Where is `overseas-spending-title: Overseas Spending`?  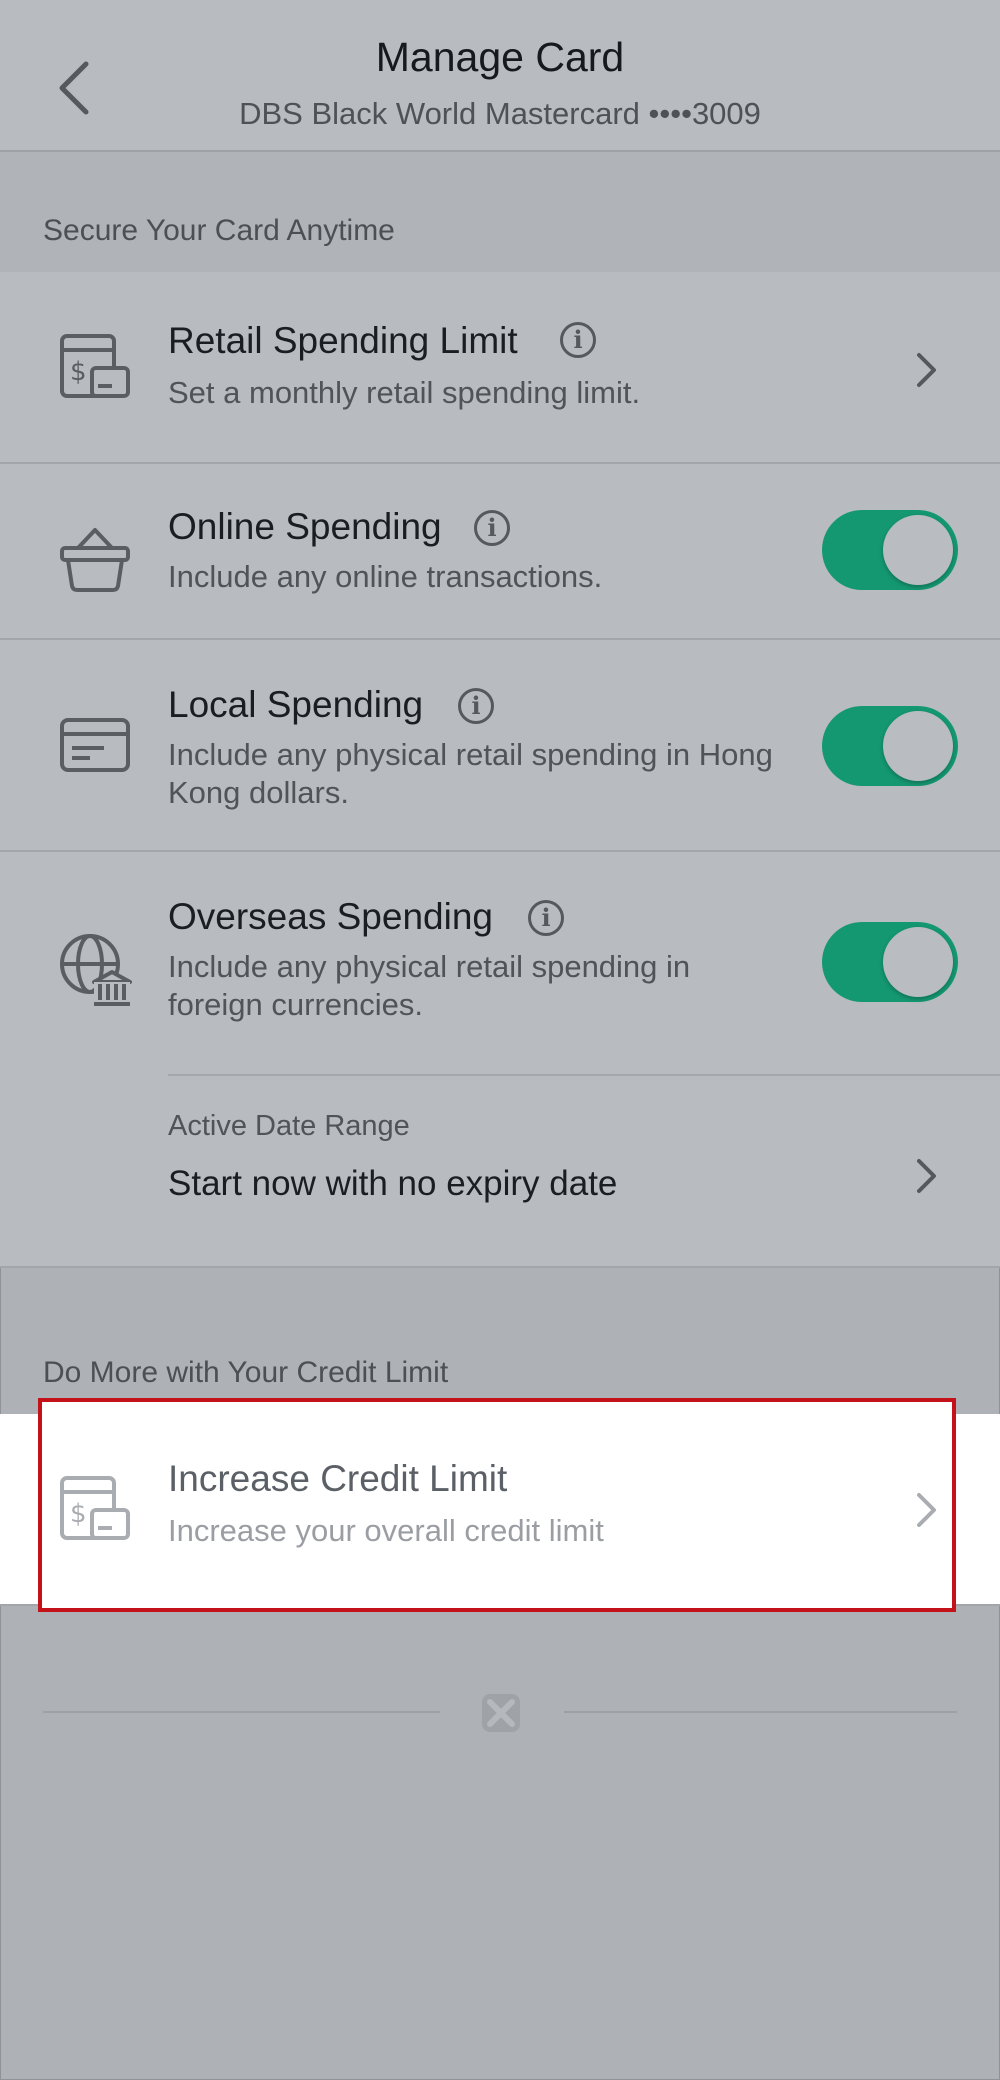
overseas-spending-title: Overseas Spending is located at coordinates (330, 916).